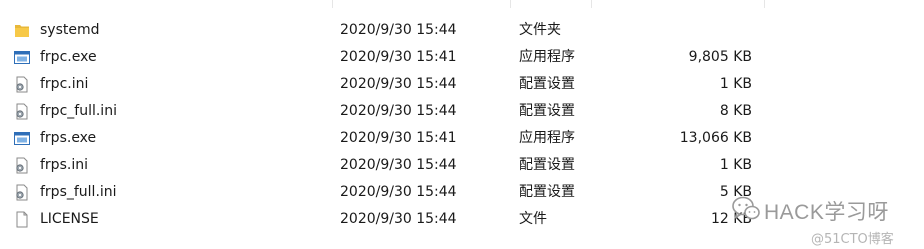 The width and height of the screenshot is (924, 249). Describe the element at coordinates (746, 208) in the screenshot. I see `wechat-logo-icon` at that location.